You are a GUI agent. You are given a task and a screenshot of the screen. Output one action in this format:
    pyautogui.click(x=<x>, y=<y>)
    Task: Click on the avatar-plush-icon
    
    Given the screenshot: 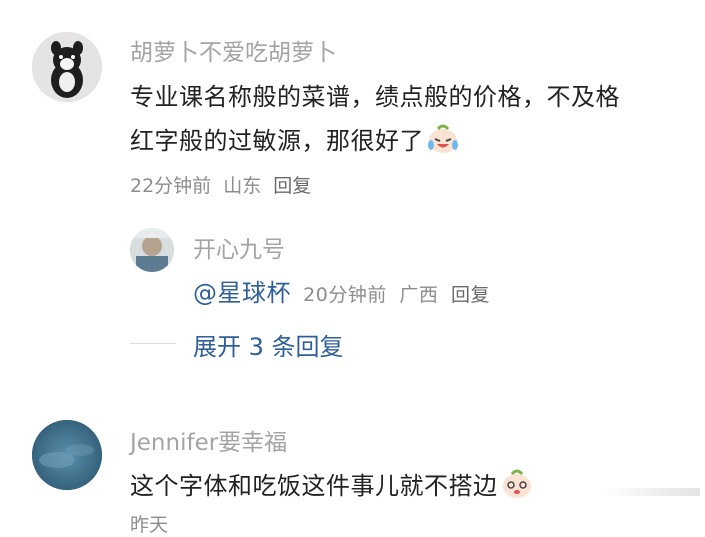 What is the action you would take?
    pyautogui.click(x=67, y=67)
    